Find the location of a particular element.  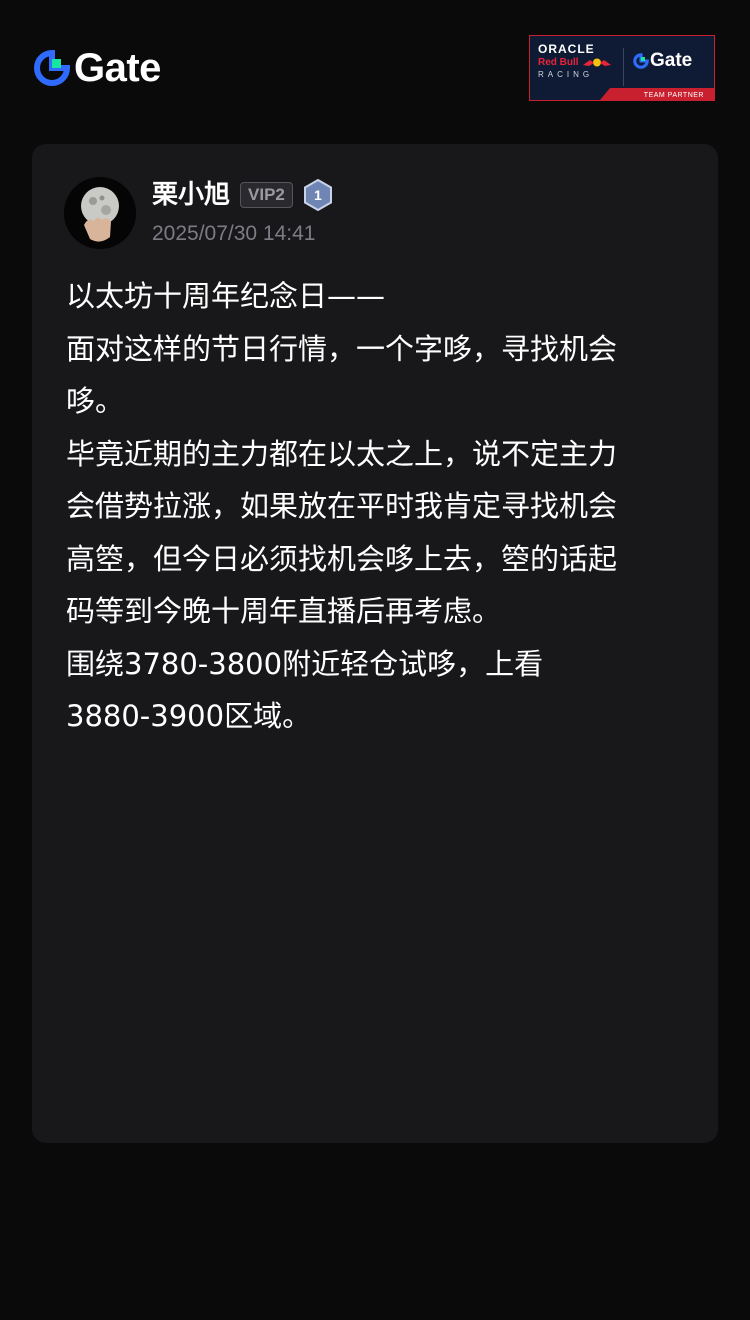

gate-logo: Gate is located at coordinates (97, 68).